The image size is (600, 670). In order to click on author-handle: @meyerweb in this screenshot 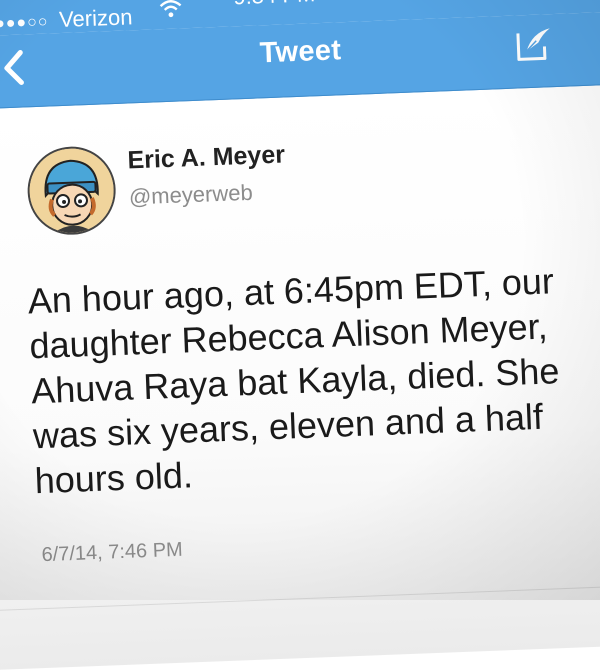, I will do `click(190, 195)`.